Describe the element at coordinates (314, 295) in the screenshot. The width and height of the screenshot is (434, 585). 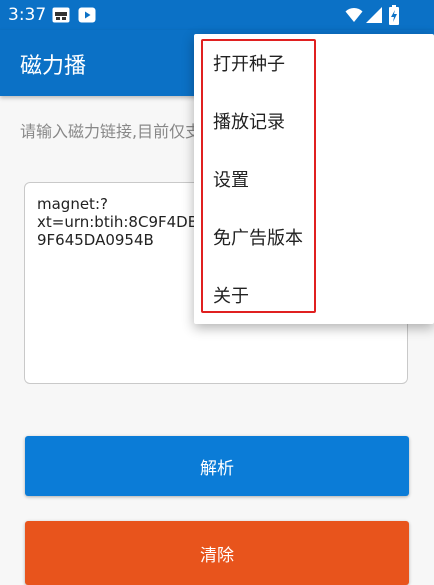
I see `menu-item-about: 关于` at that location.